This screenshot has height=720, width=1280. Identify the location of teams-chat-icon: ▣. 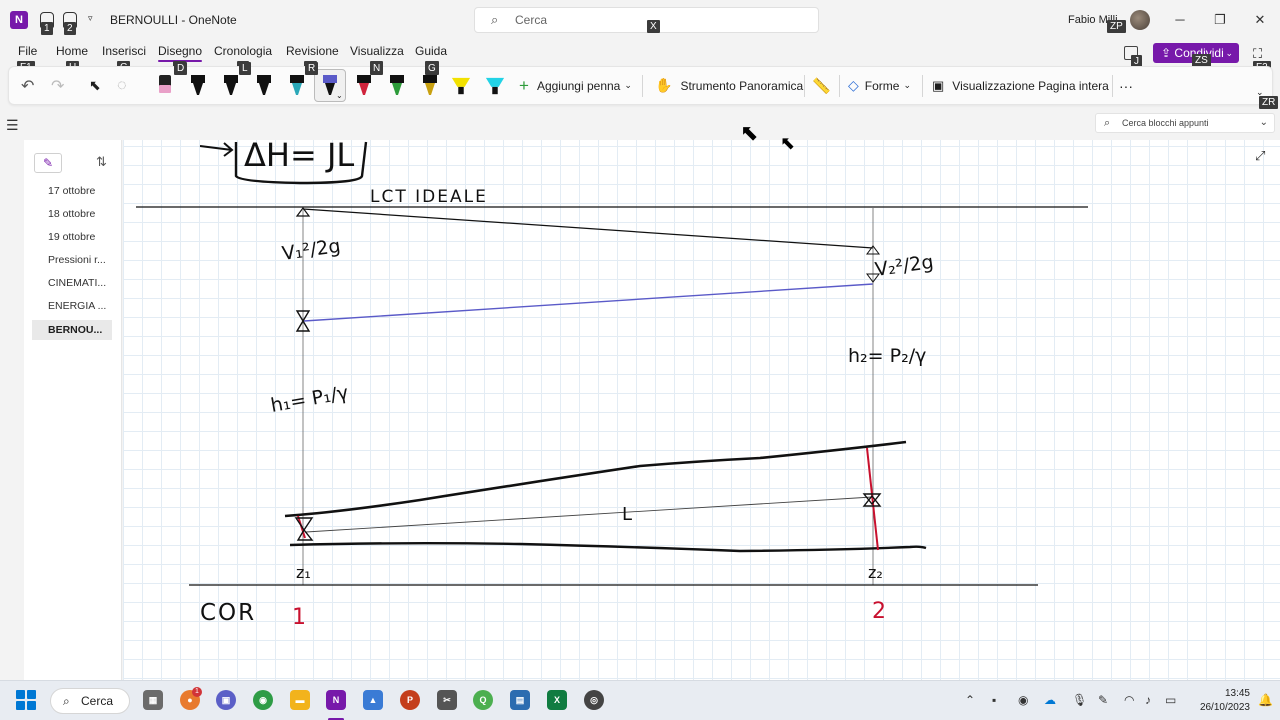
(226, 700).